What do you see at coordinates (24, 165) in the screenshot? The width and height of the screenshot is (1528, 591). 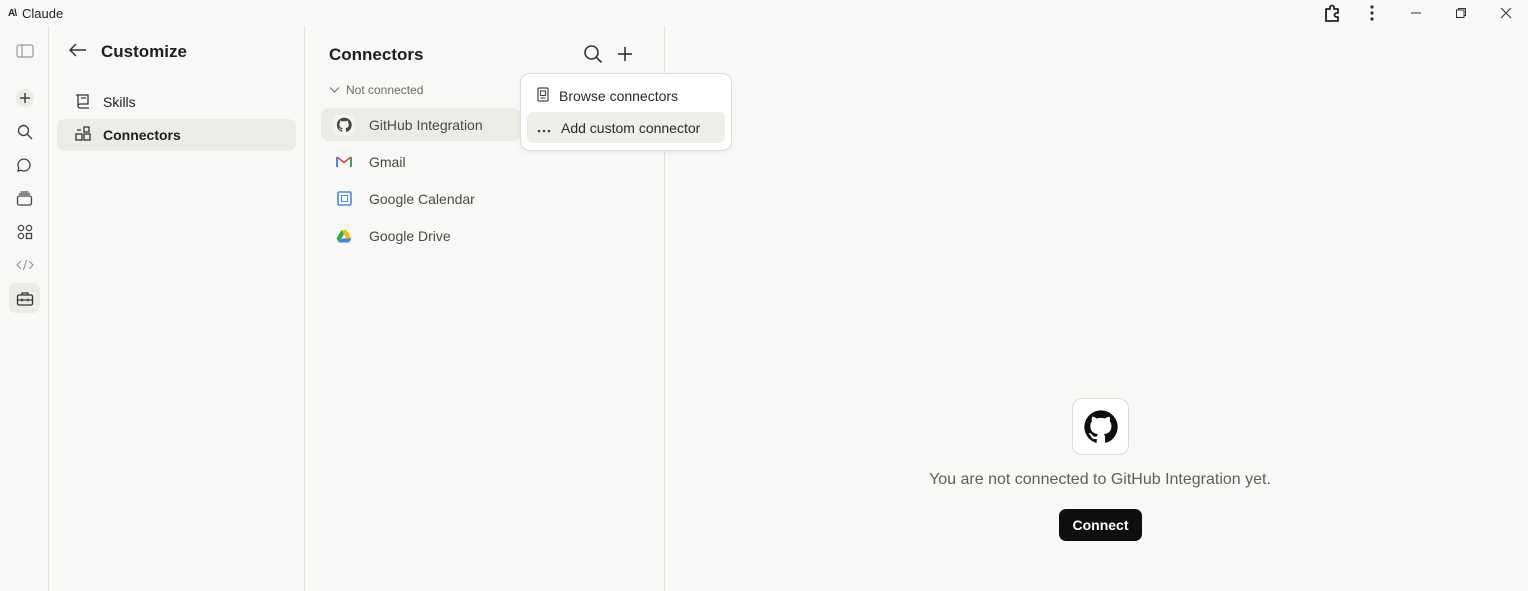 I see `chats-icon` at bounding box center [24, 165].